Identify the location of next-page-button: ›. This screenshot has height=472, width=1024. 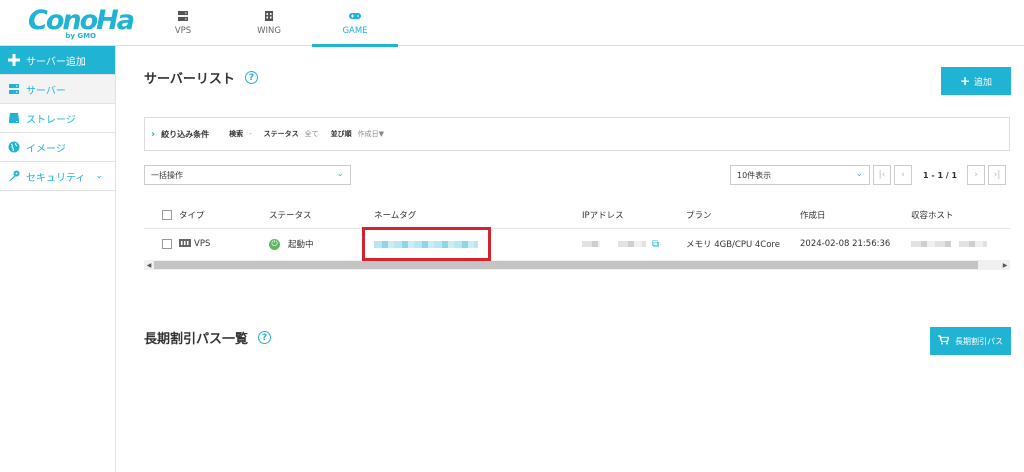
(976, 175).